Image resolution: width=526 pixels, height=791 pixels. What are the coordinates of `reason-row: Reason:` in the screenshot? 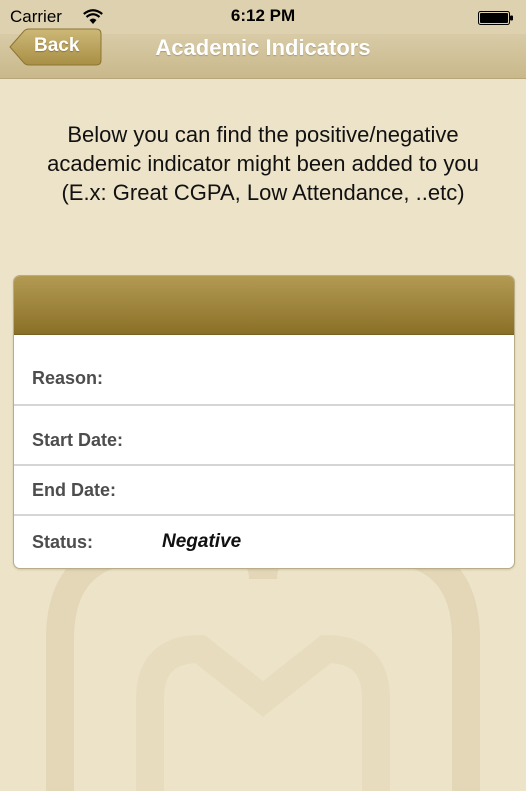 It's located at (264, 370).